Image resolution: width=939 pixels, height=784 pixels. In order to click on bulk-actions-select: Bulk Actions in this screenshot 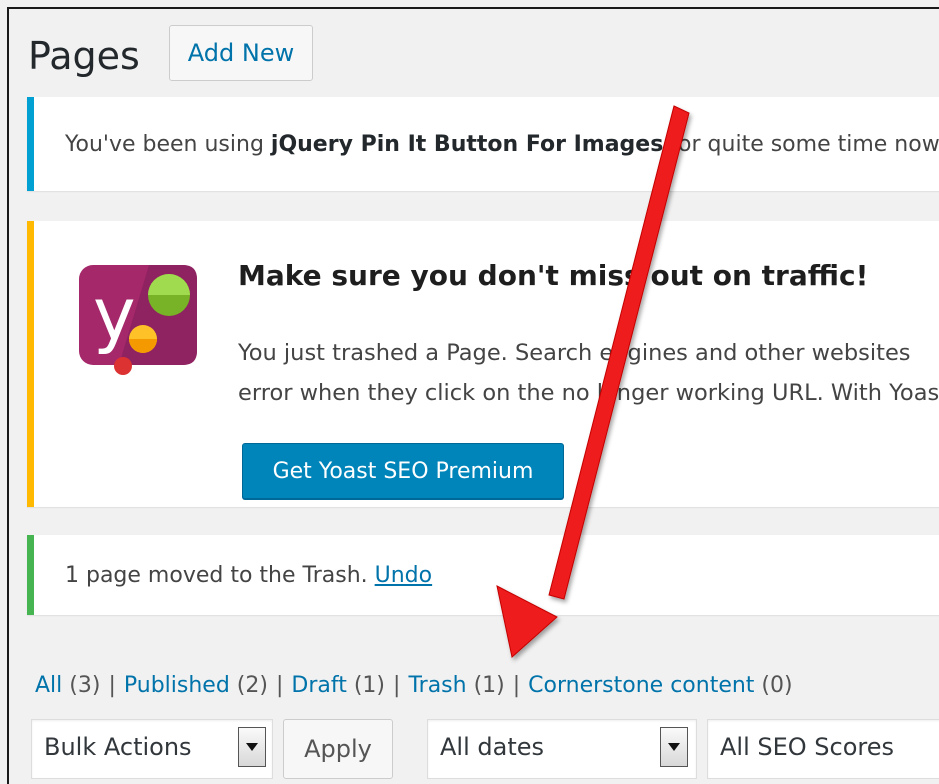, I will do `click(152, 749)`.